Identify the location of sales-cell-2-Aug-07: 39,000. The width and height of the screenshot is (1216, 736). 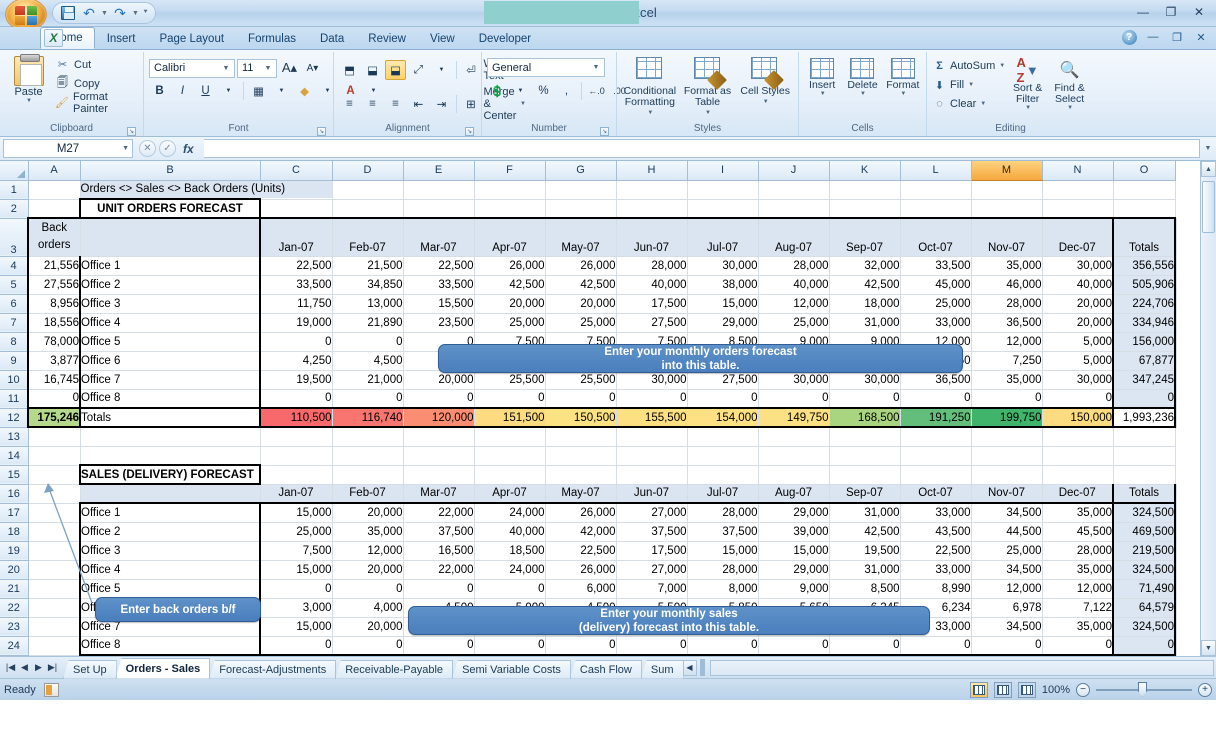
(794, 532).